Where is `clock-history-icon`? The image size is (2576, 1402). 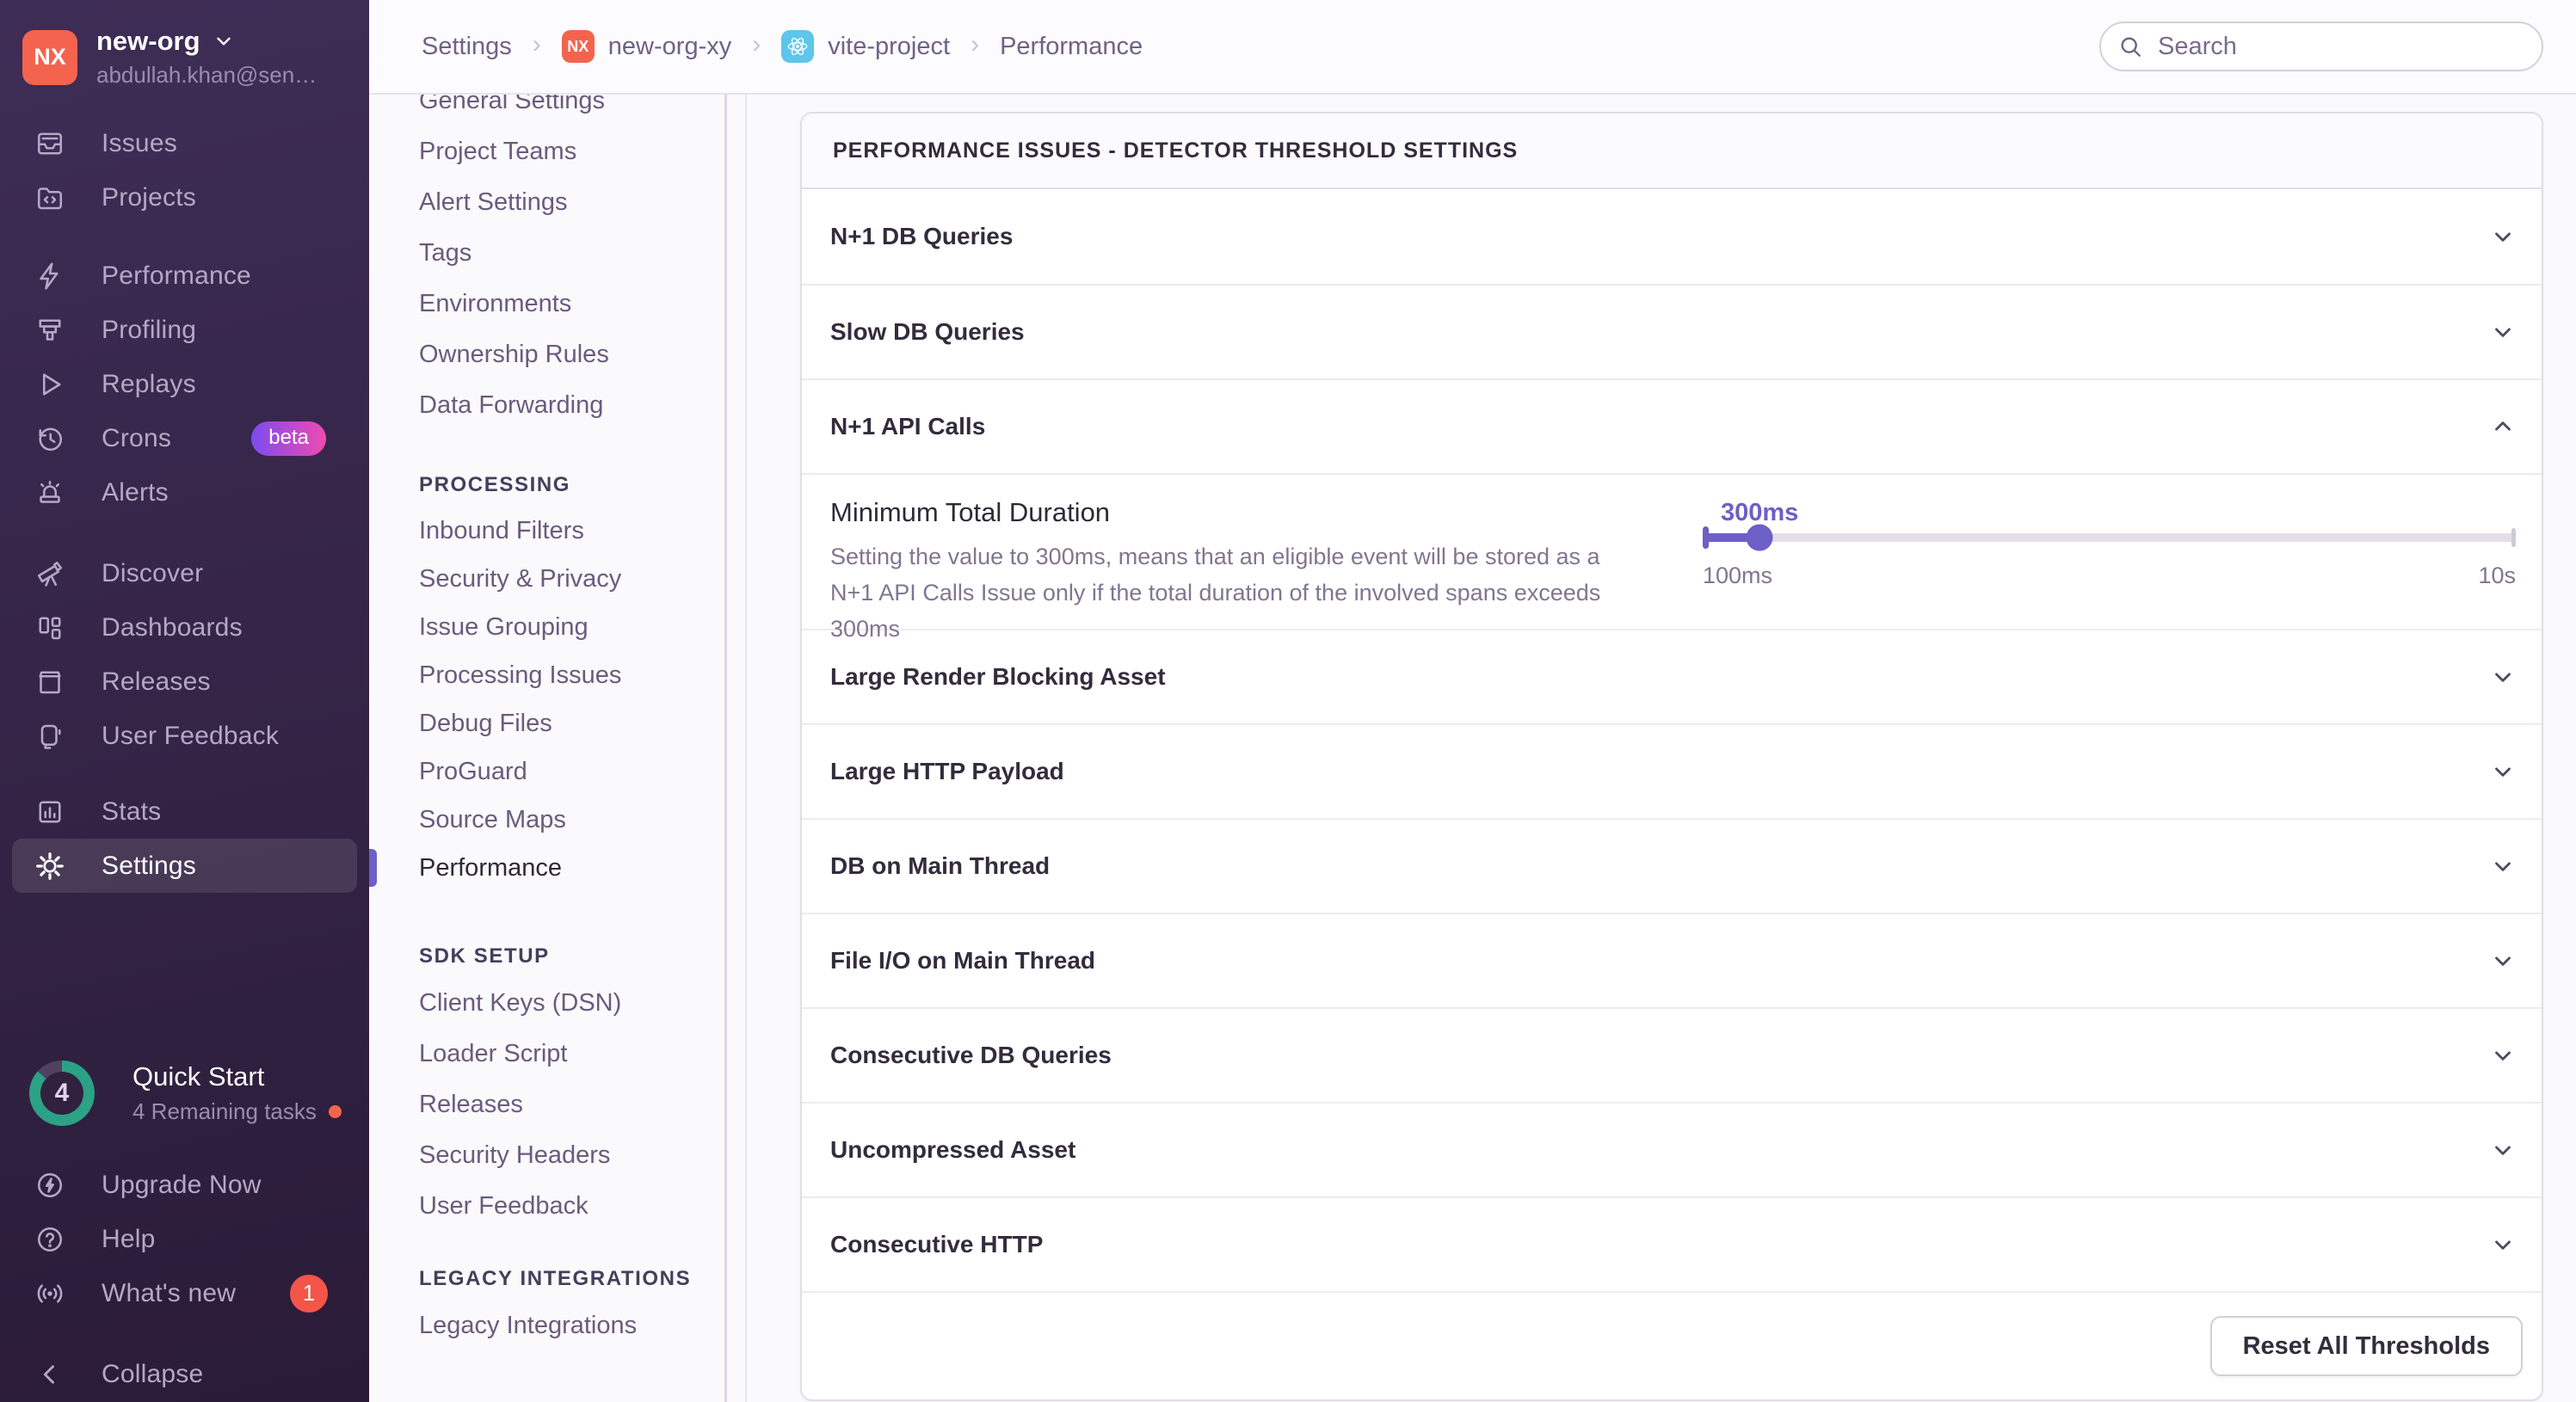
clock-history-icon is located at coordinates (50, 438).